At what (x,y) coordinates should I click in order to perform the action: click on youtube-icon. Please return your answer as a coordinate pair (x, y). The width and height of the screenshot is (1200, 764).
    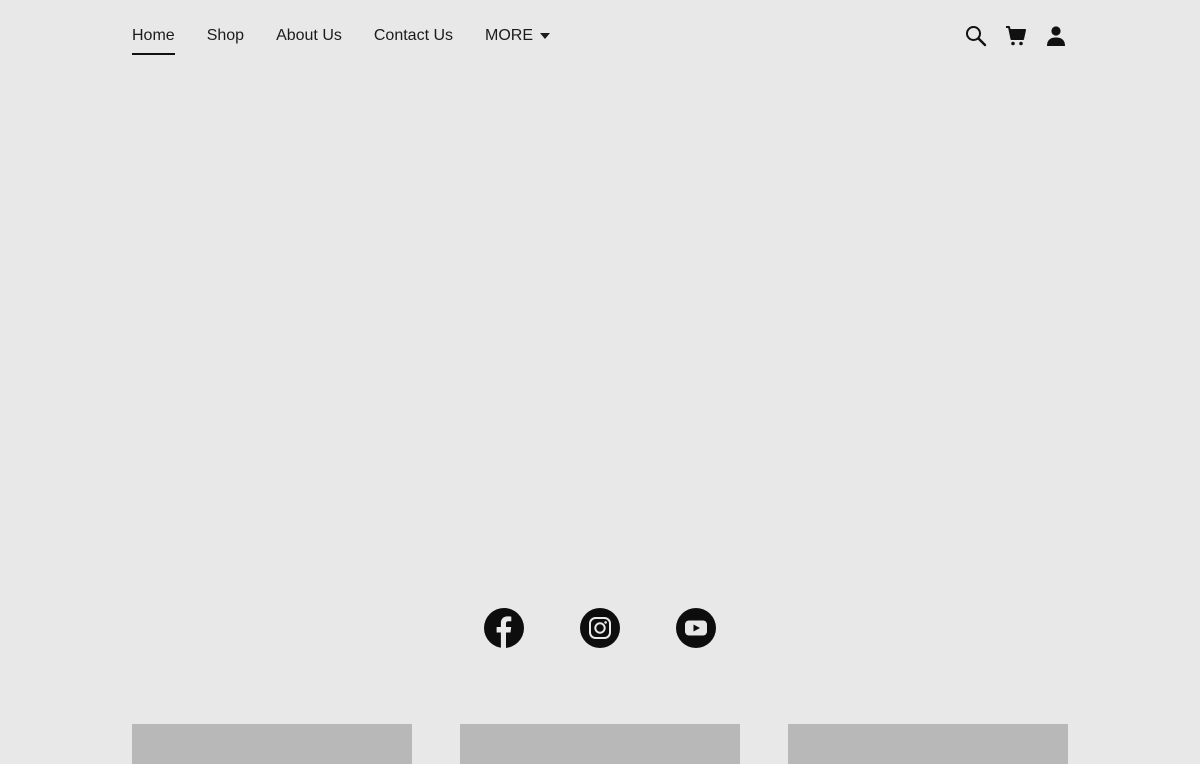
    Looking at the image, I should click on (696, 628).